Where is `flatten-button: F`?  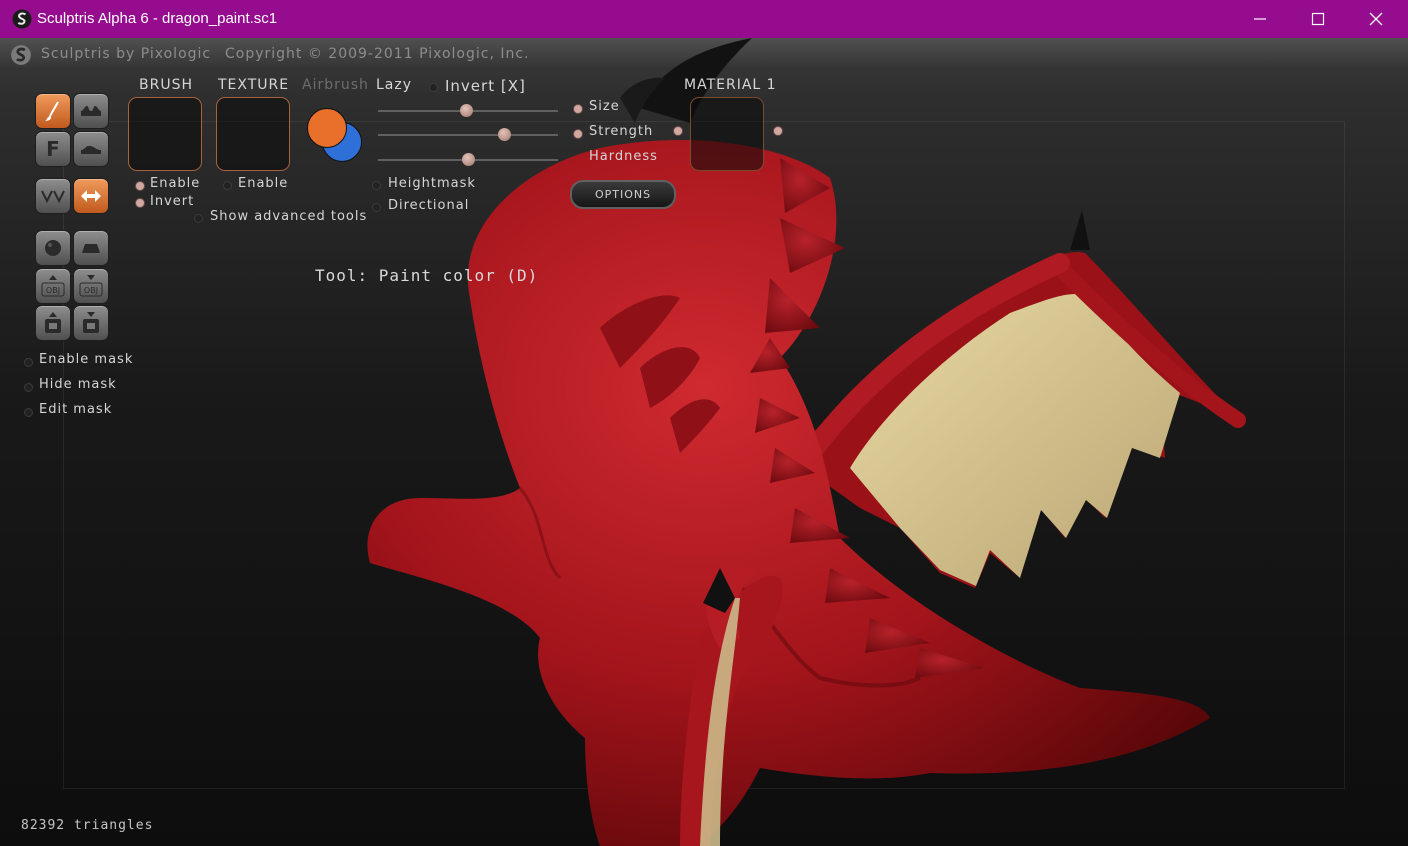 flatten-button: F is located at coordinates (53, 149).